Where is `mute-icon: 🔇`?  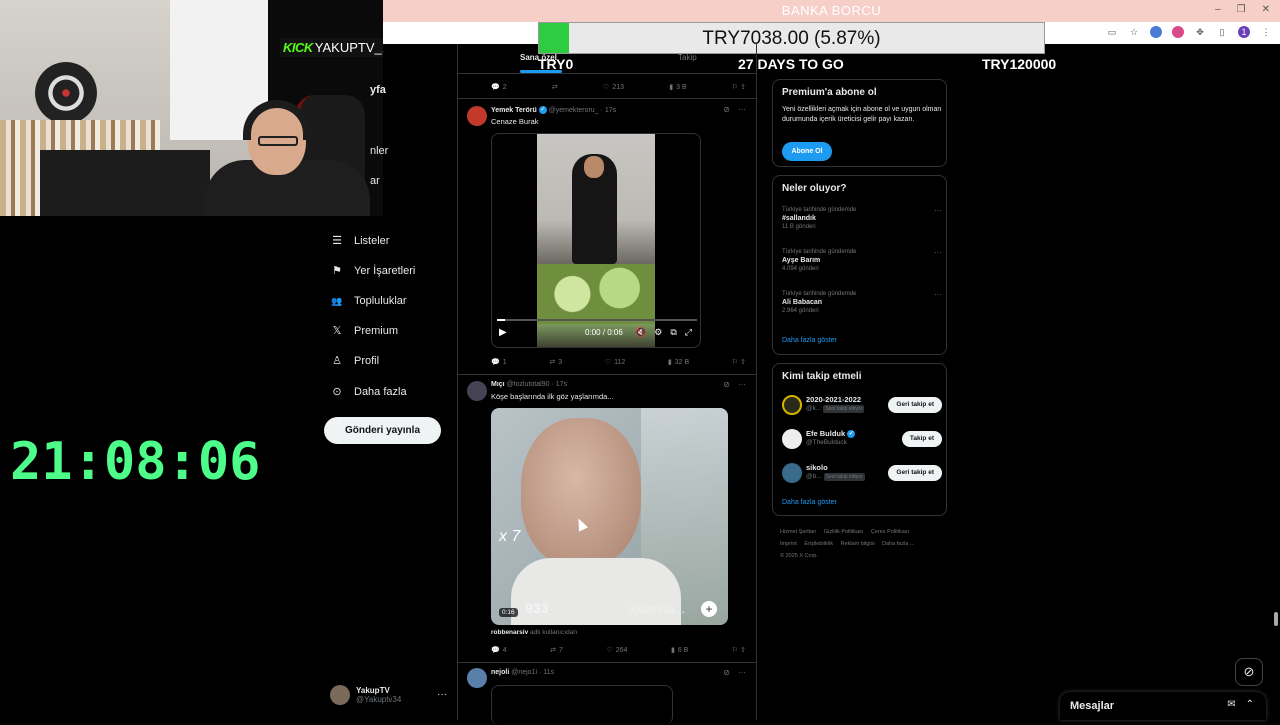 mute-icon: 🔇 is located at coordinates (640, 332).